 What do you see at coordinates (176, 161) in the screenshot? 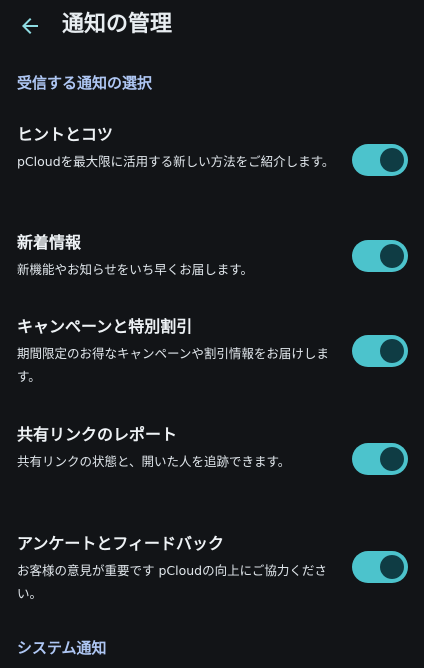
I see `setting-description: pCloudを最大限に活用する新しい方法をご紹介します。` at bounding box center [176, 161].